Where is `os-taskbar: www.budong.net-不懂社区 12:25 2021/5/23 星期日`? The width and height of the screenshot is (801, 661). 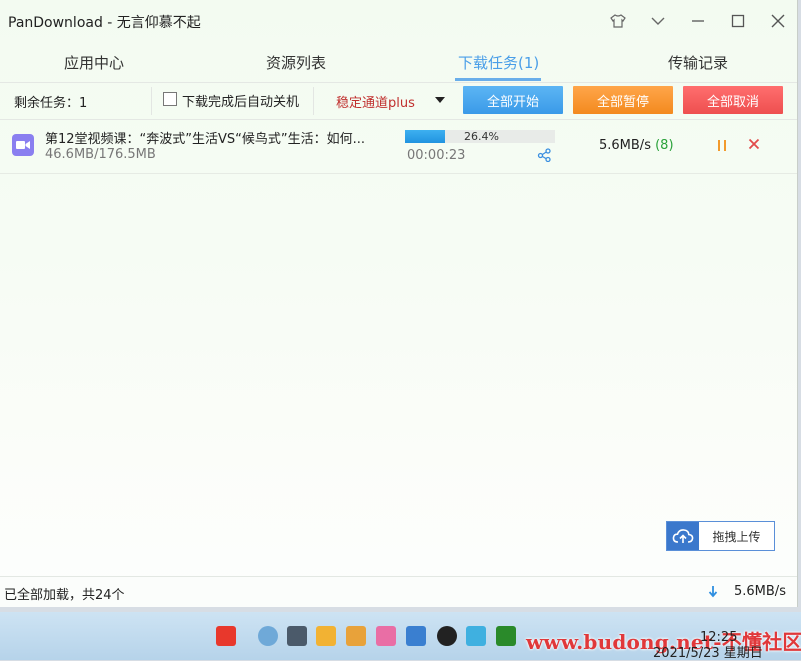
os-taskbar: www.budong.net-不懂社区 12:25 2021/5/23 星期日 is located at coordinates (400, 636).